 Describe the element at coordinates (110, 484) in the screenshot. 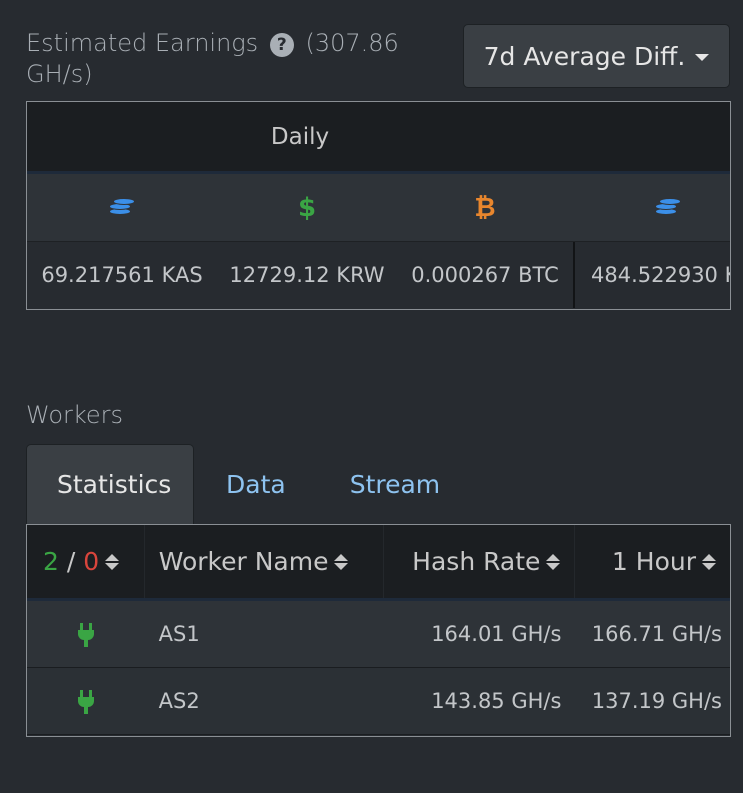

I see `tab-statistics: Statistics` at that location.